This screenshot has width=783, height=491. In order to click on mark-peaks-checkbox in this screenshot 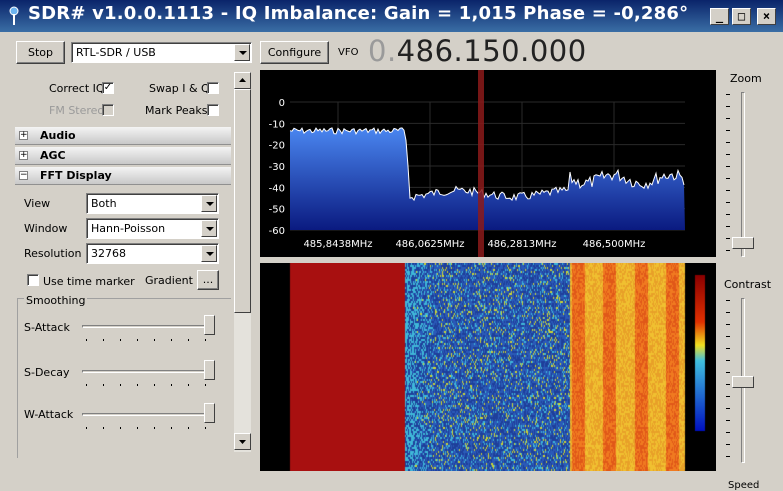, I will do `click(213, 110)`.